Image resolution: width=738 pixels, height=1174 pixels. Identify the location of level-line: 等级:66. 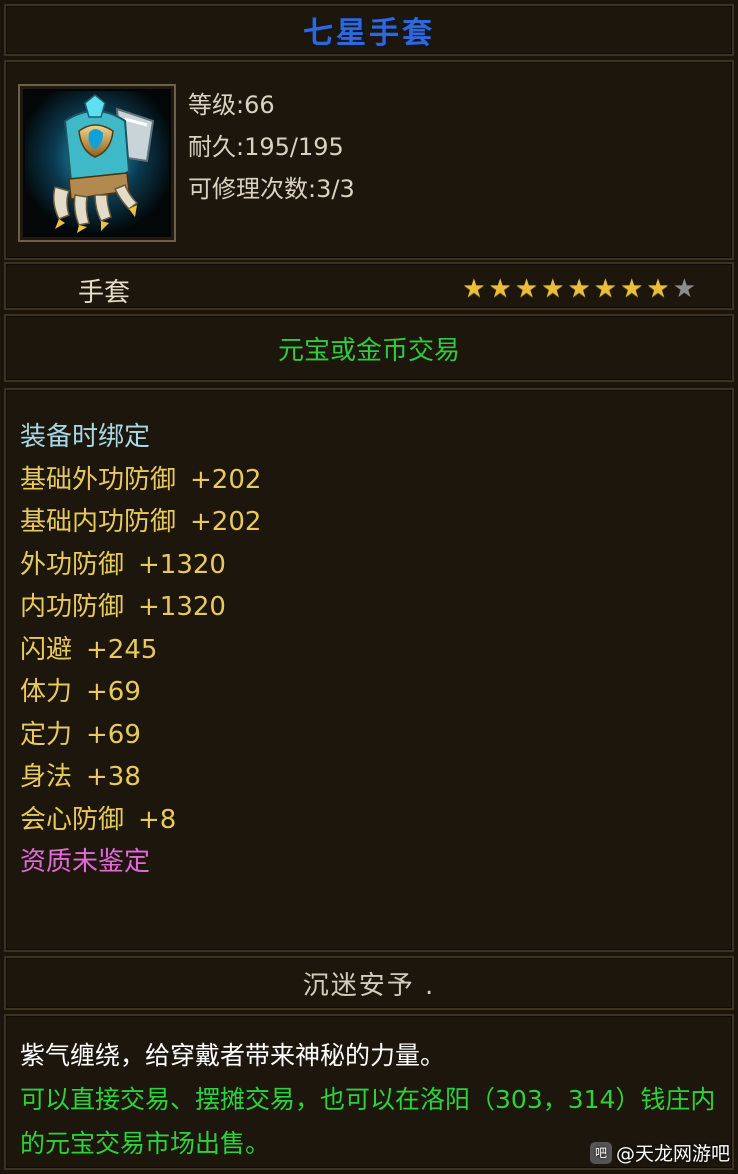
(231, 105).